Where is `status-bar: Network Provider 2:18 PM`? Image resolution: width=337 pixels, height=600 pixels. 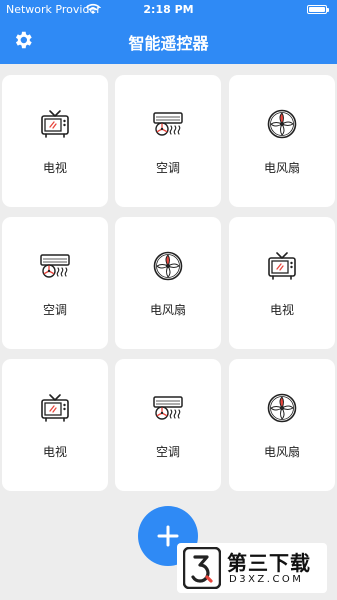
status-bar: Network Provider 2:18 PM is located at coordinates (168, 10).